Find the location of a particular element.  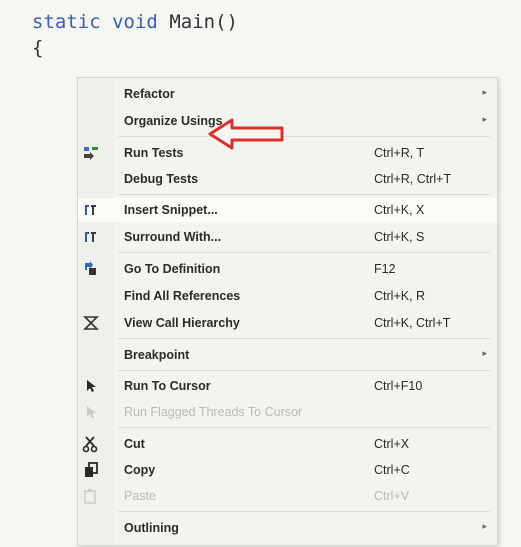

menu-item-label: Refactor is located at coordinates (149, 94).